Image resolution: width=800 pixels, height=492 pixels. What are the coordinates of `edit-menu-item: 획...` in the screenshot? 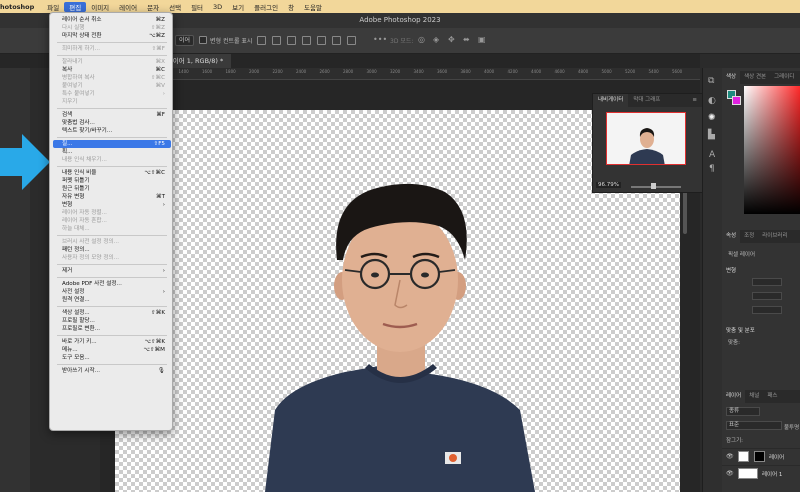 It's located at (112, 152).